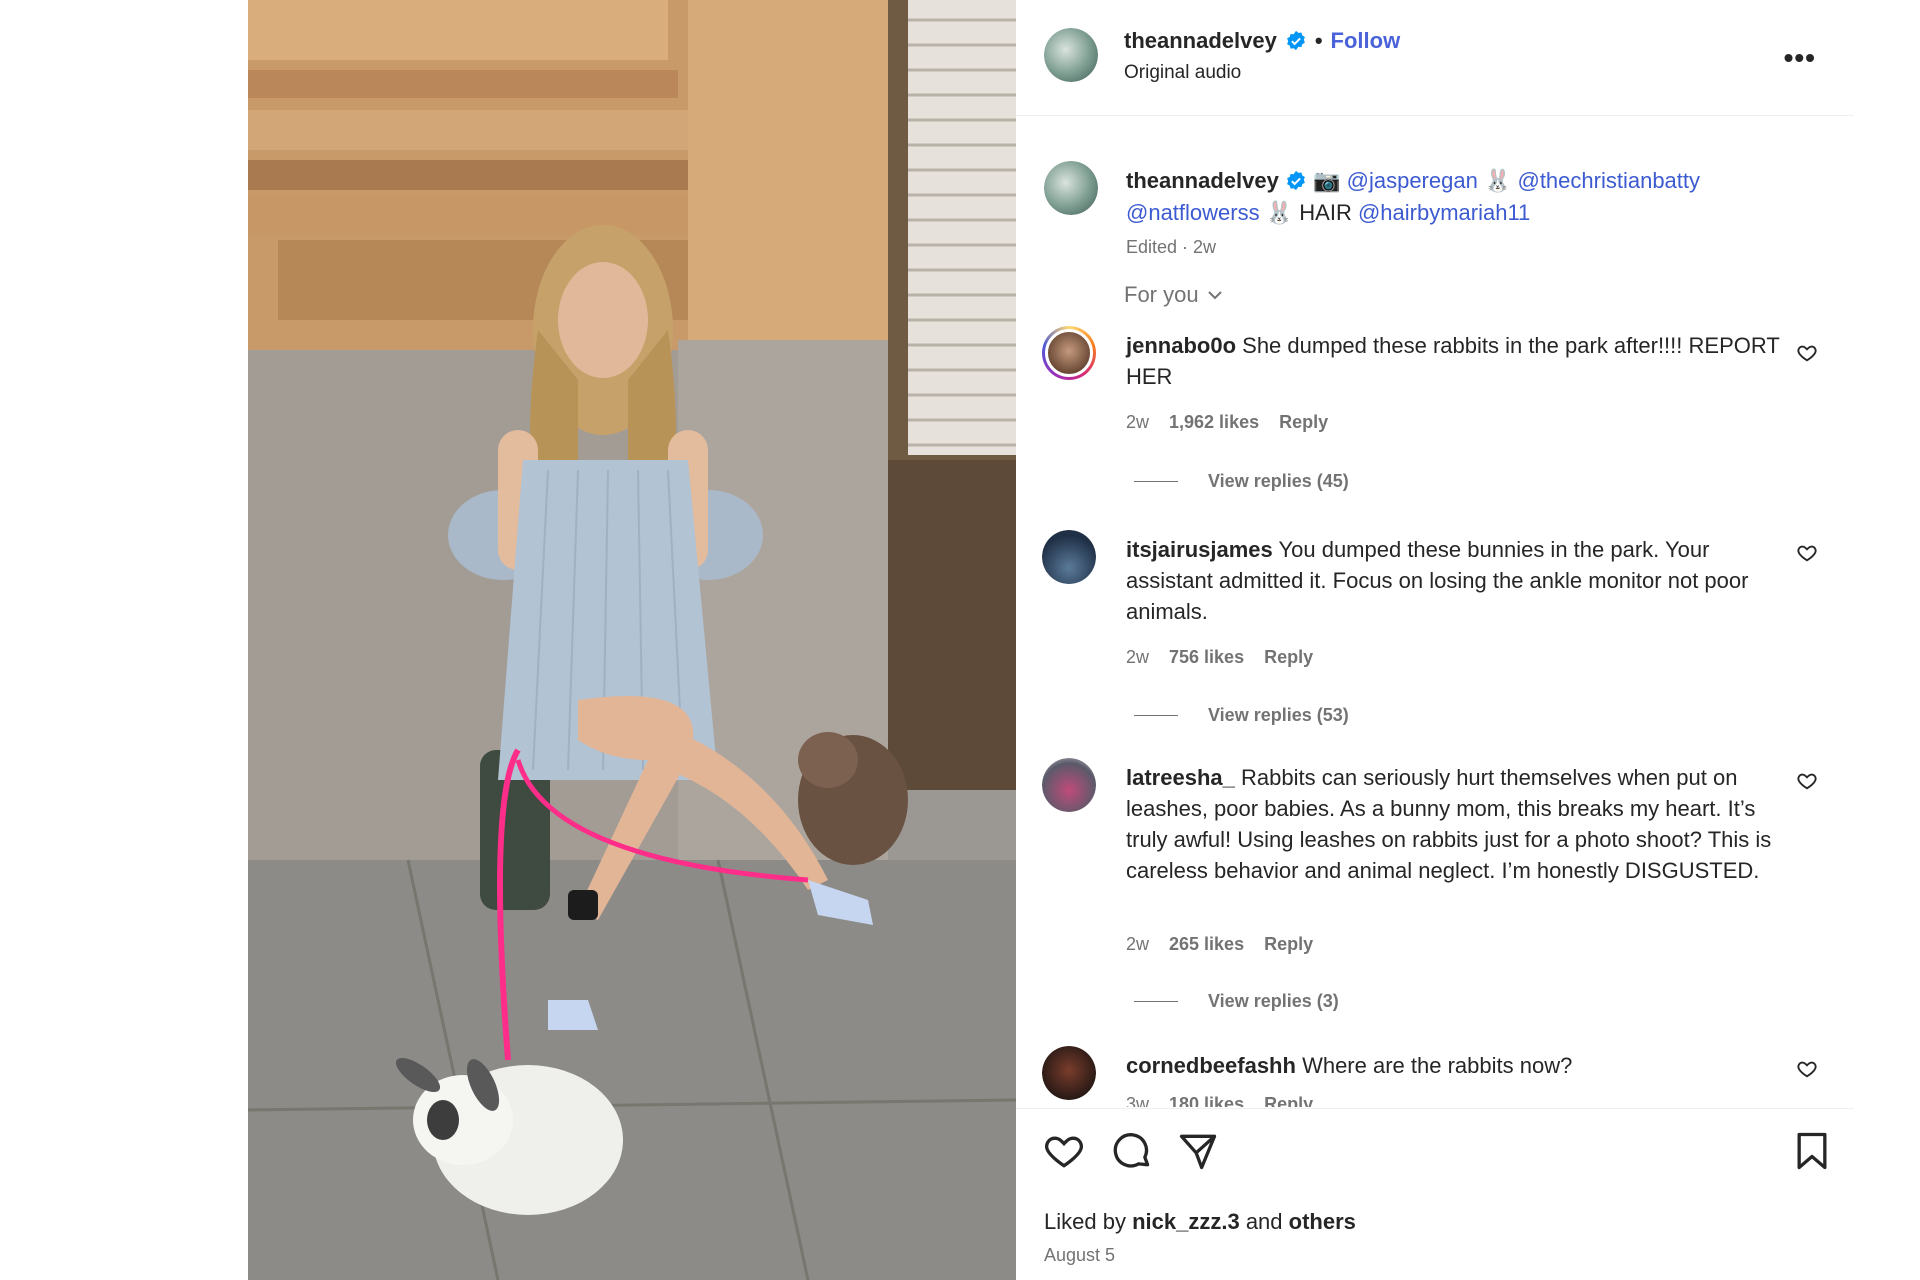  Describe the element at coordinates (1444, 212) in the screenshot. I see `mention-link: @hairbymariah11` at that location.